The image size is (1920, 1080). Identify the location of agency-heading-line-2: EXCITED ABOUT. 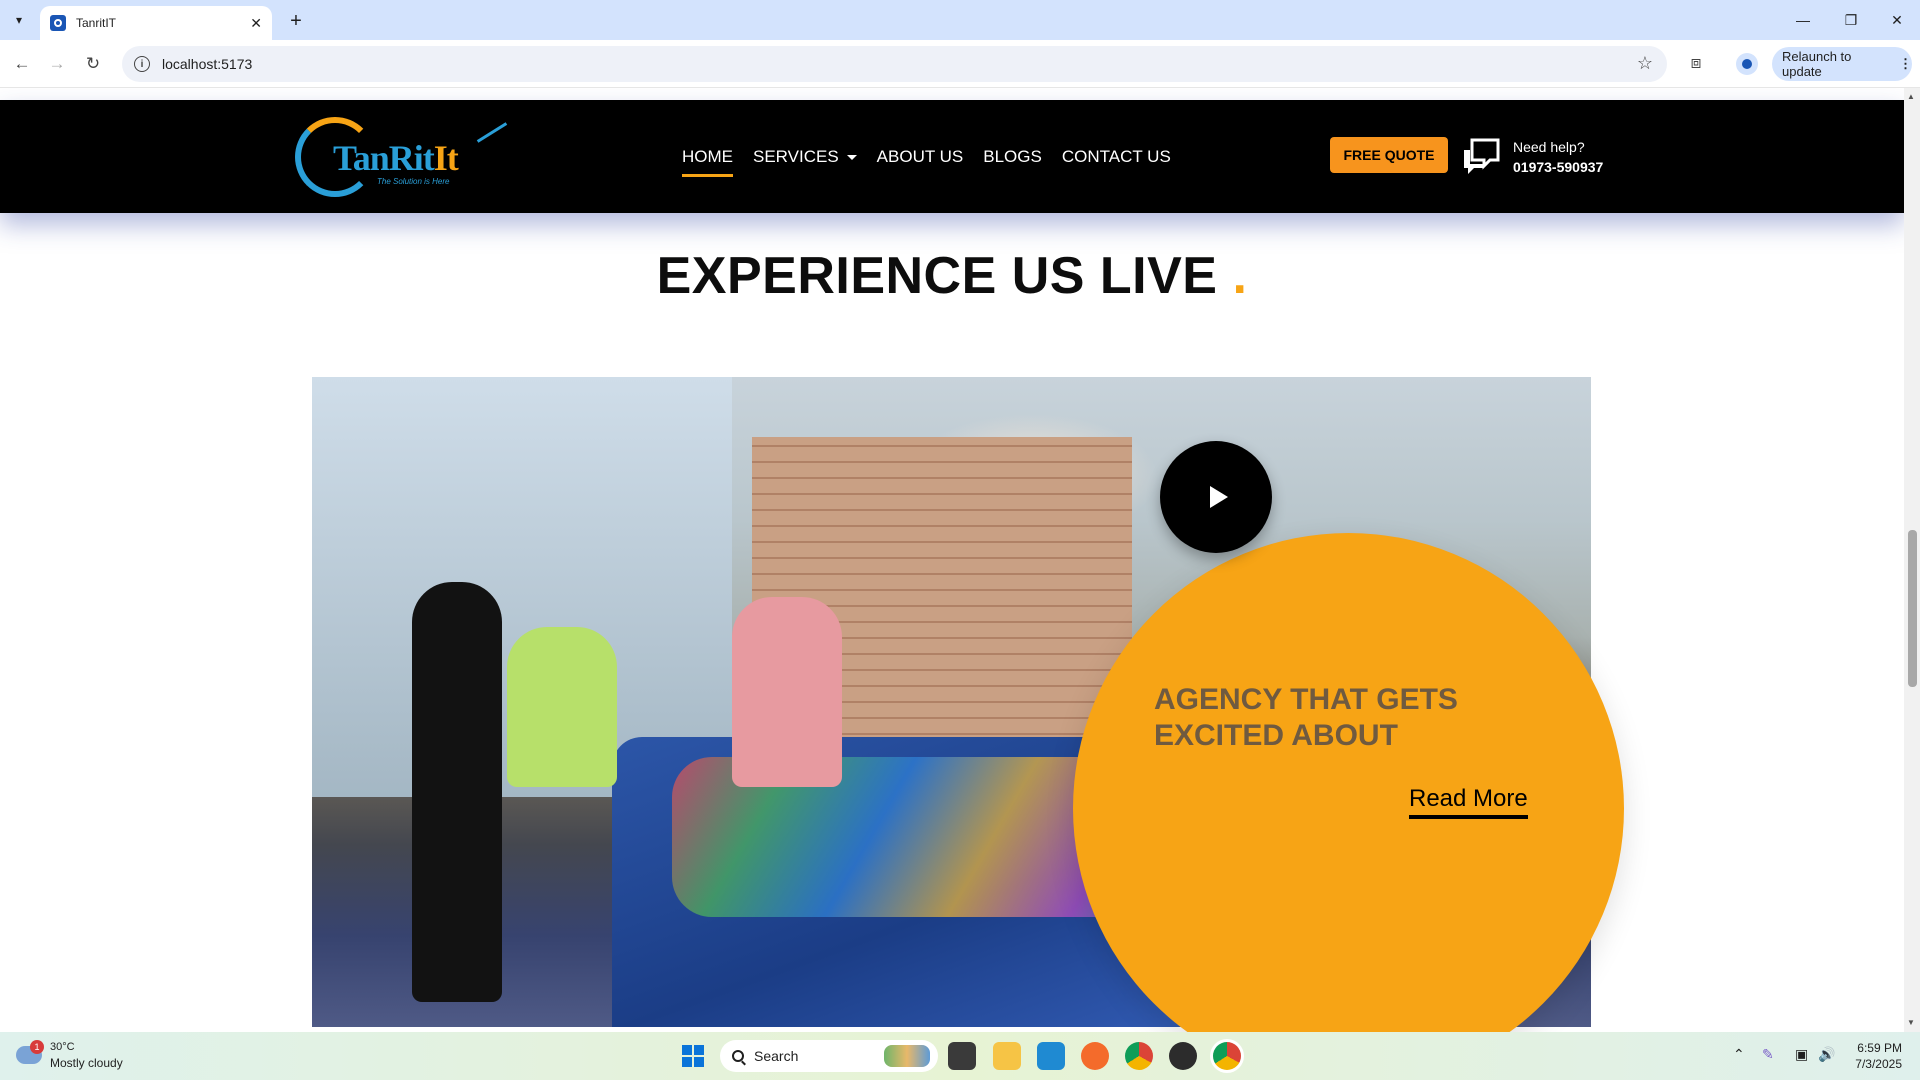
(1276, 735).